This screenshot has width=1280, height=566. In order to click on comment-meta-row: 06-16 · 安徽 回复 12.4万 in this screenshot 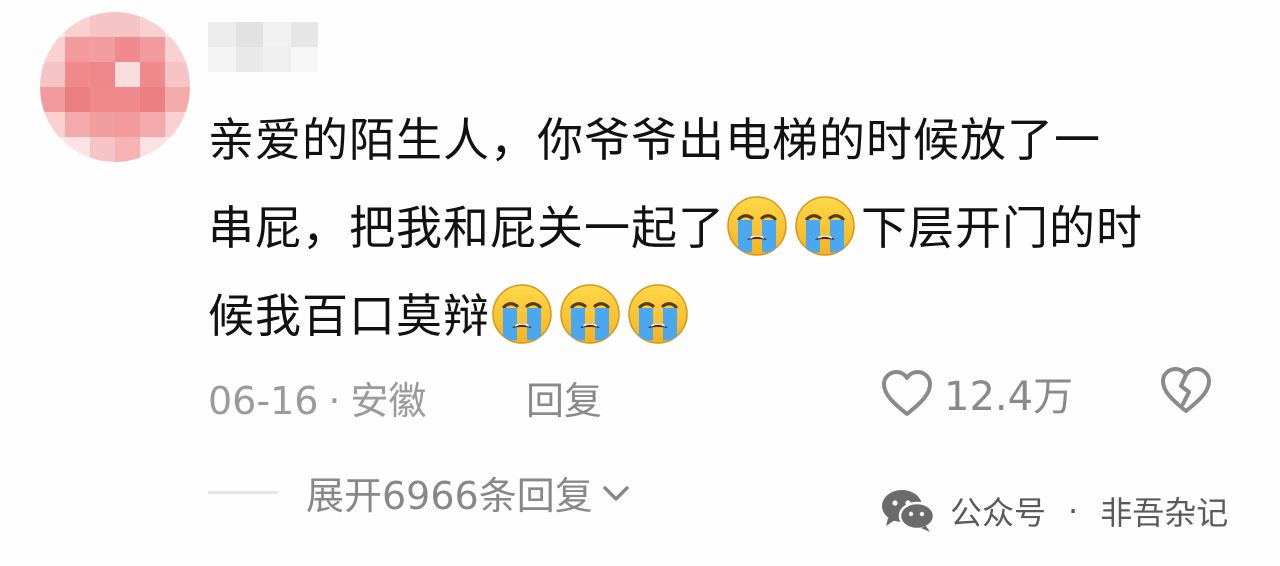, I will do `click(713, 393)`.